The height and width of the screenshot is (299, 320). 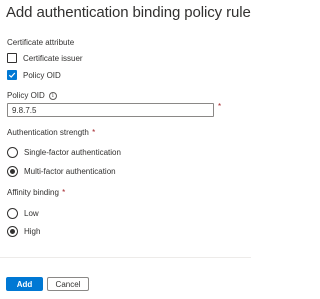 I want to click on policy-oid-checkbox-row: Policy OID, so click(x=34, y=75).